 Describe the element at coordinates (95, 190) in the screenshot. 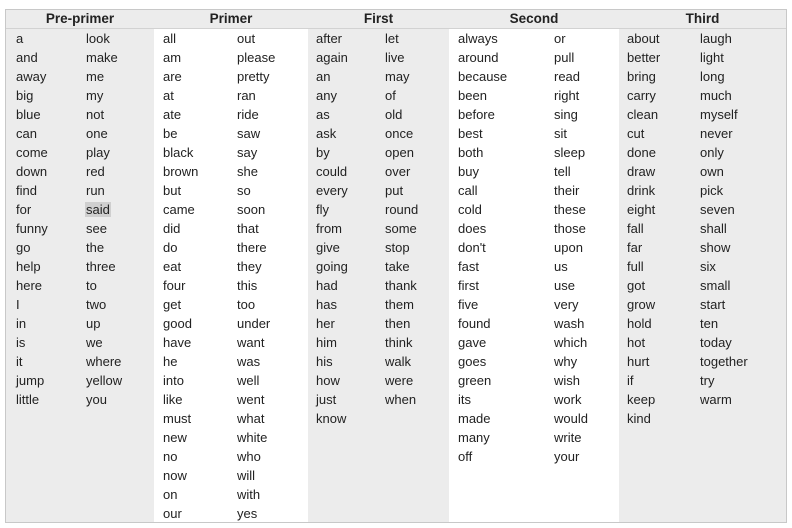

I see `sight-word: run` at that location.